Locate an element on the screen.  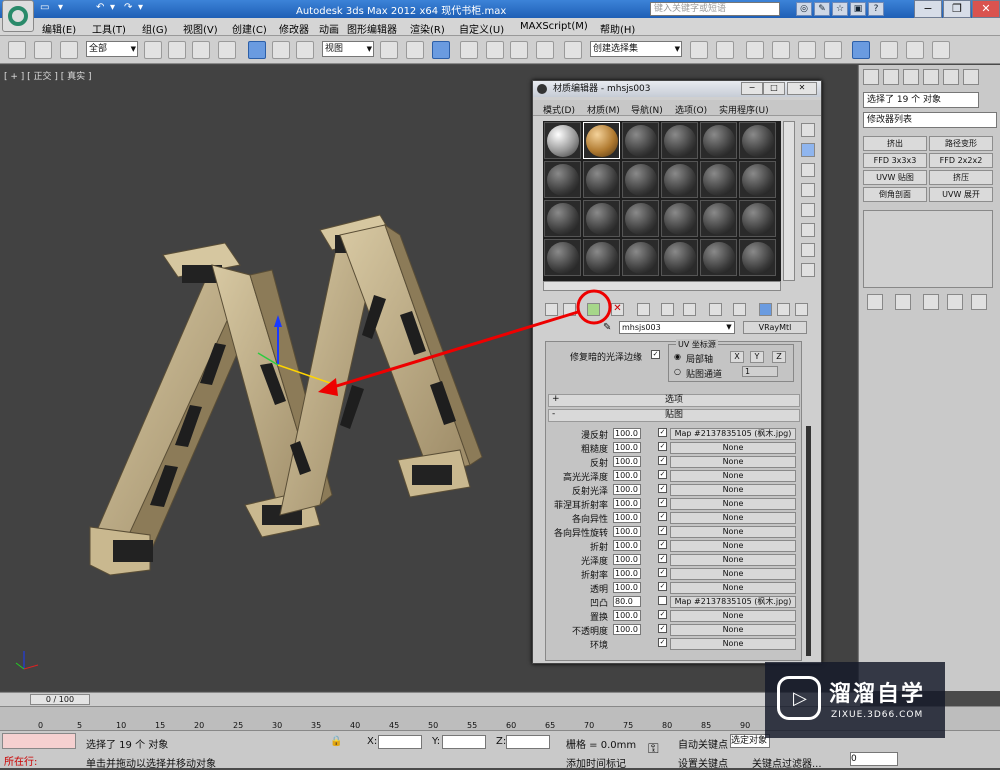
maps-rollout-header: 贴图 is located at coordinates (674, 415).